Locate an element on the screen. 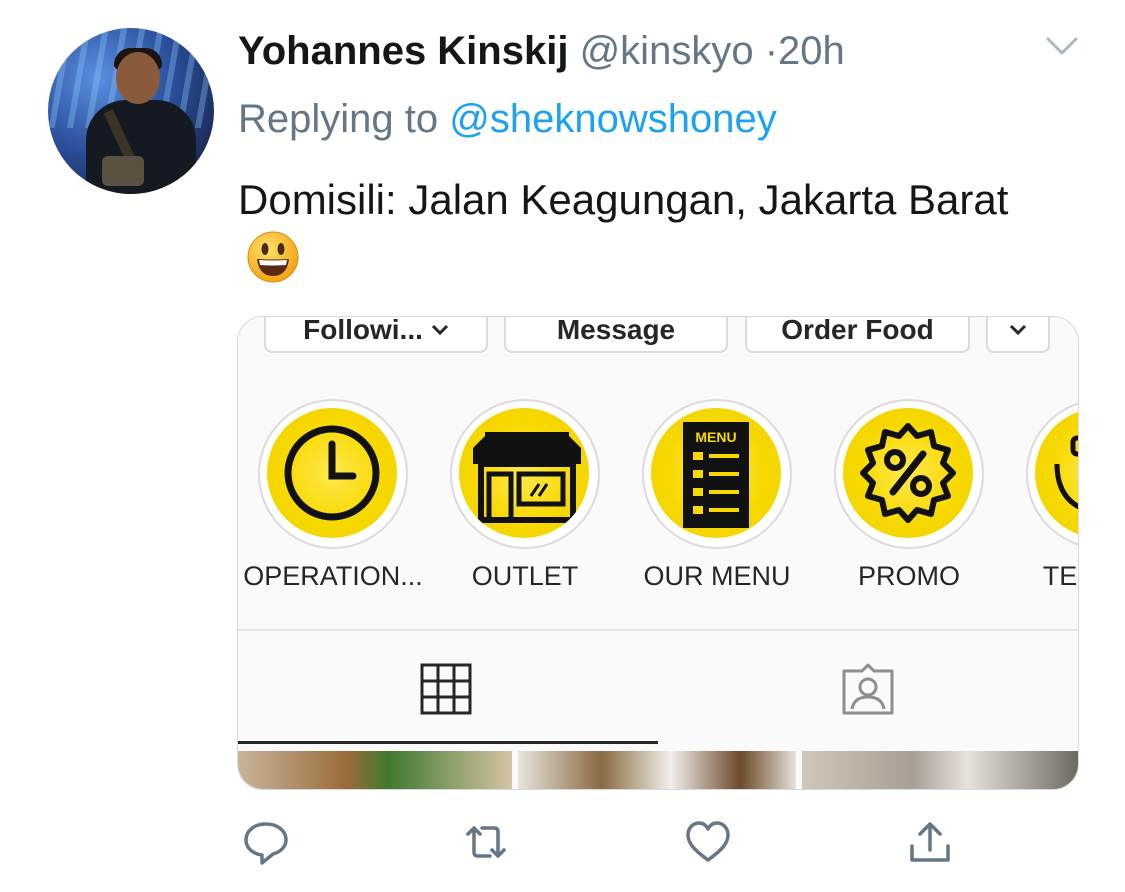 The image size is (1125, 892). share-icon is located at coordinates (930, 842).